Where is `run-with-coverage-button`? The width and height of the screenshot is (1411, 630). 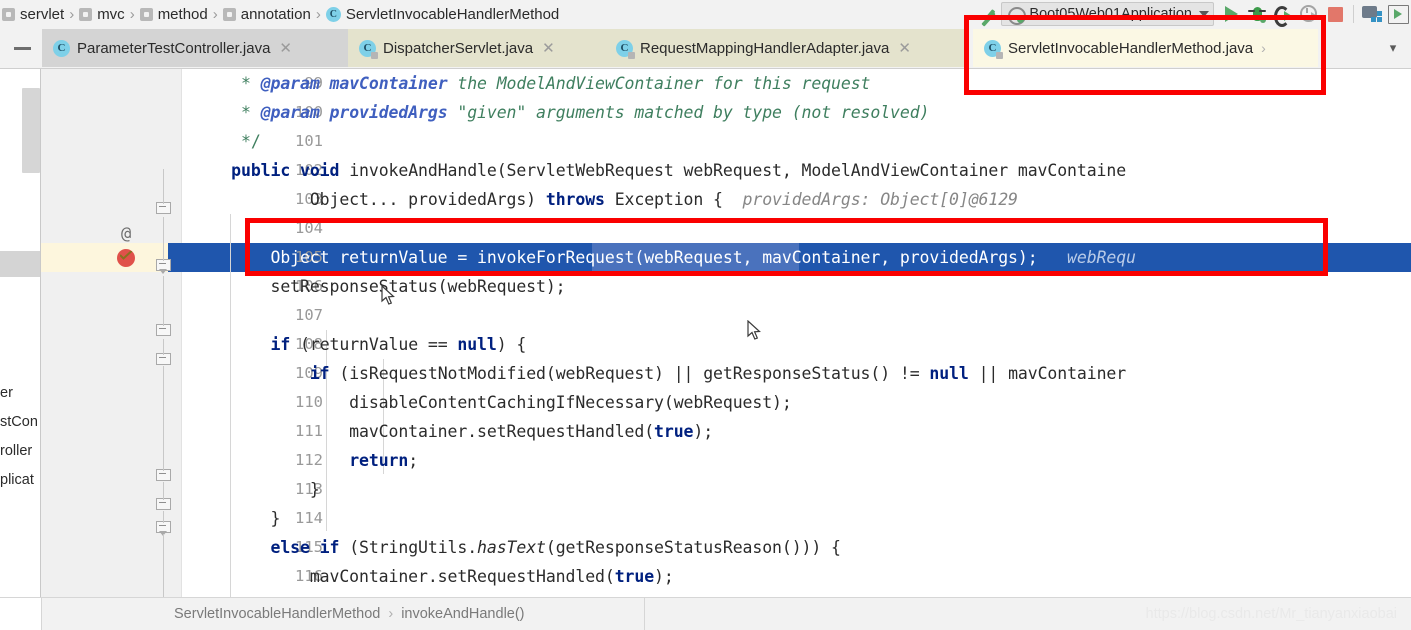
run-with-coverage-button is located at coordinates (1283, 14).